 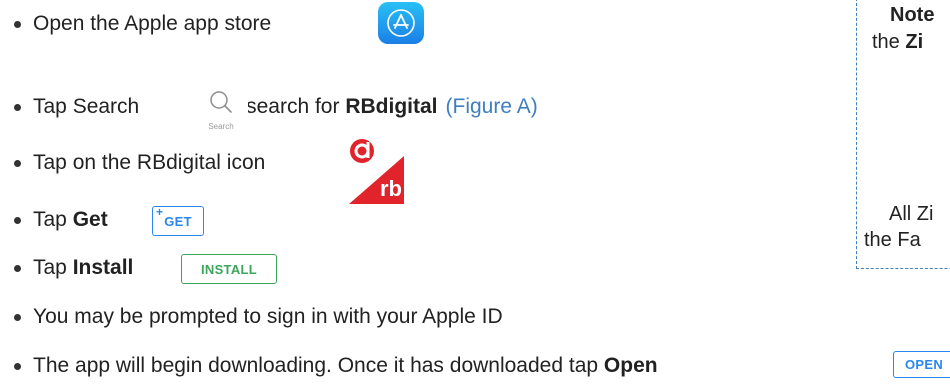 What do you see at coordinates (886, 42) in the screenshot?
I see `note-line-2-text: the` at bounding box center [886, 42].